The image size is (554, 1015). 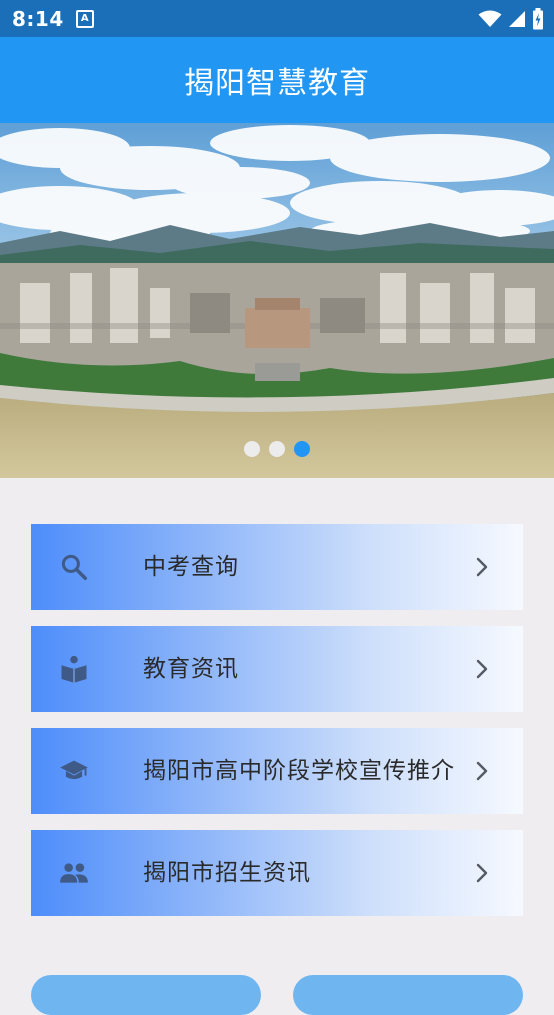 What do you see at coordinates (490, 18) in the screenshot?
I see `wifi-icon` at bounding box center [490, 18].